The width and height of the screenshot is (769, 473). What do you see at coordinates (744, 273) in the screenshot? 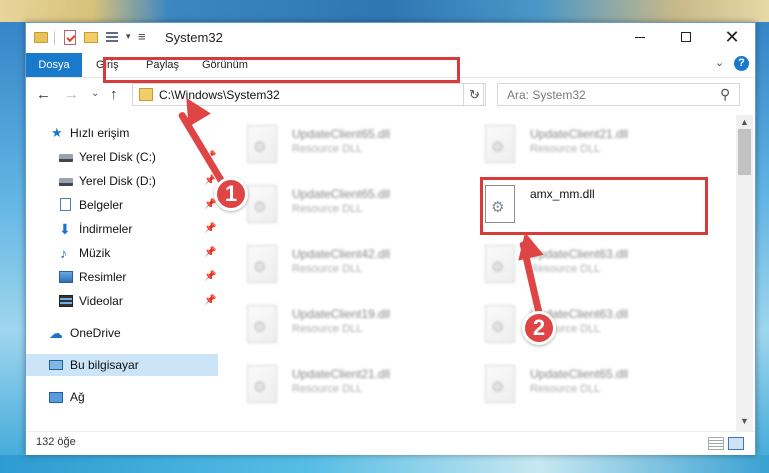
I see `vertical-scrollbar: ▲ ▼` at bounding box center [744, 273].